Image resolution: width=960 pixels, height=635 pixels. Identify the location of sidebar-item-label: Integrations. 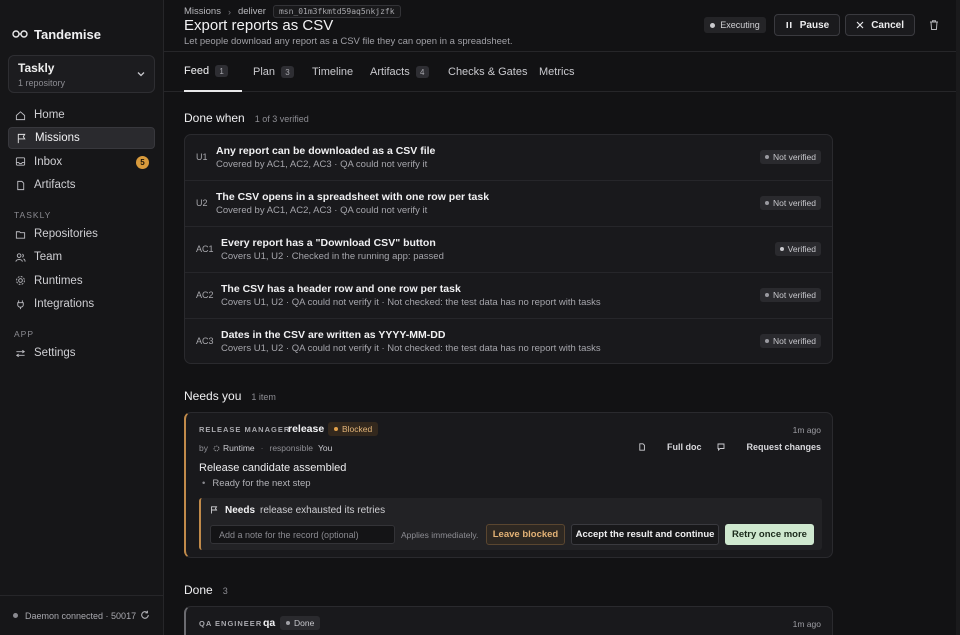
(64, 304).